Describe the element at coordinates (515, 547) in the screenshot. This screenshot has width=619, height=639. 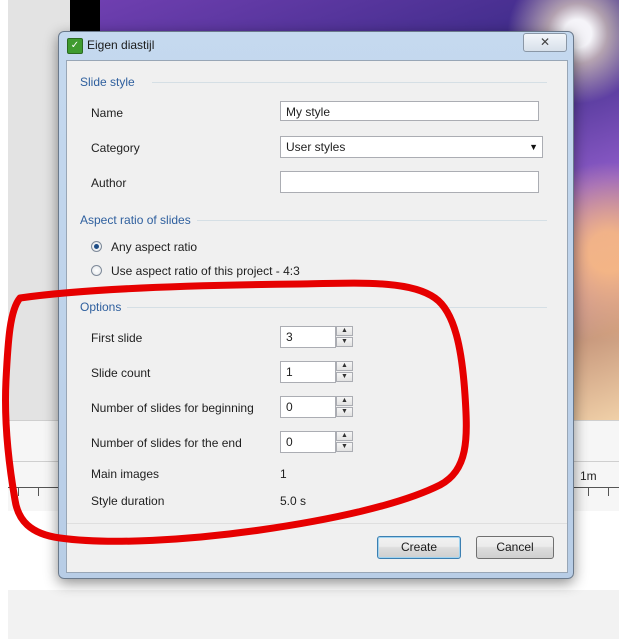
I see `cancel-button: Cancel` at that location.